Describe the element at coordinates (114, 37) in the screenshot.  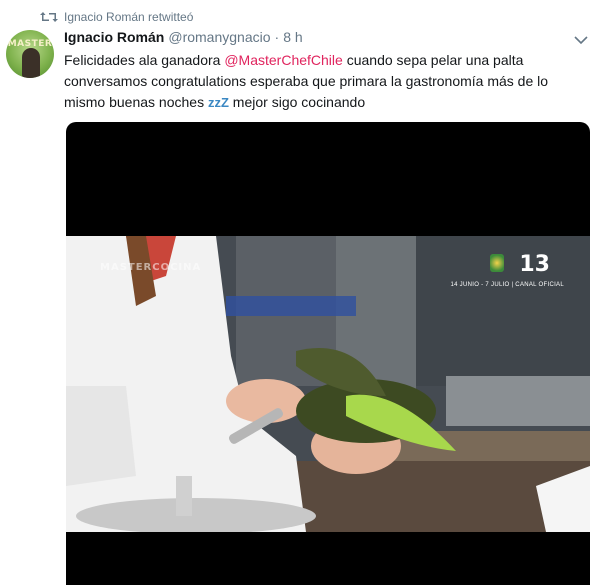
I see `author-name: Ignacio Román` at that location.